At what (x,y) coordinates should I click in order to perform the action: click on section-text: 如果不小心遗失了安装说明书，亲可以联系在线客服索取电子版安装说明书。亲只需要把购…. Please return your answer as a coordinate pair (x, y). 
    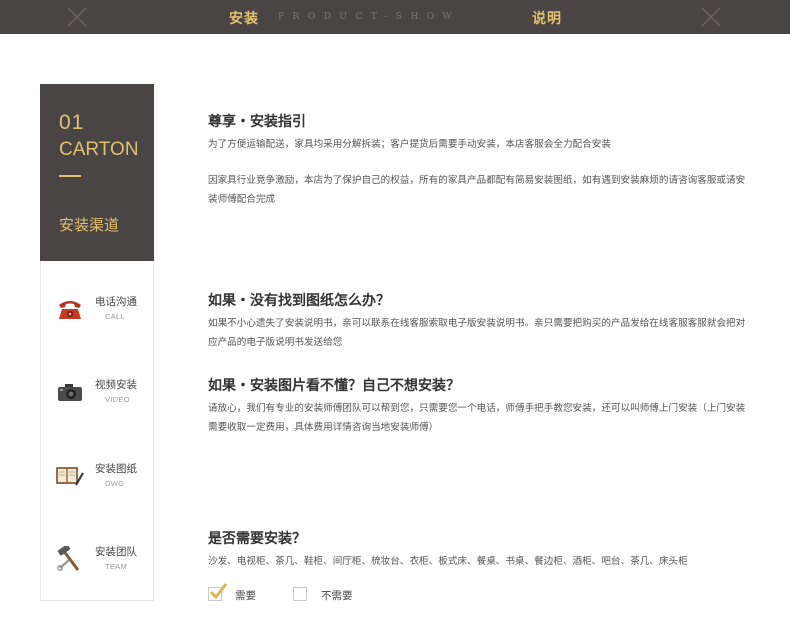
    Looking at the image, I should click on (477, 333).